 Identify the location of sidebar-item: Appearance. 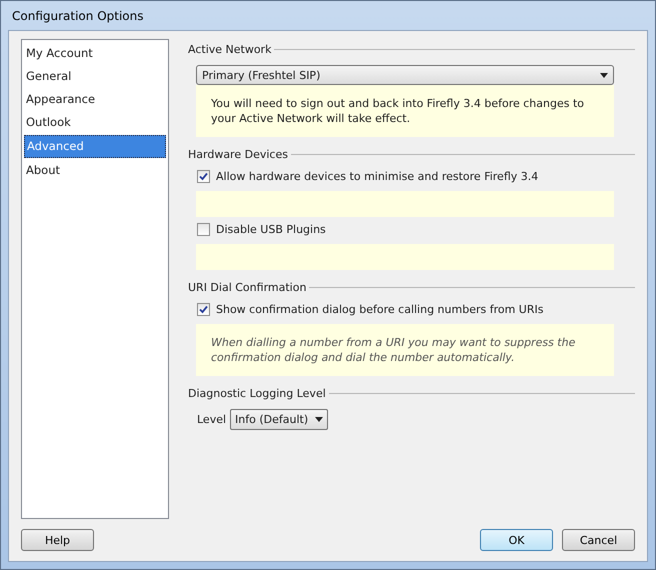
(95, 99).